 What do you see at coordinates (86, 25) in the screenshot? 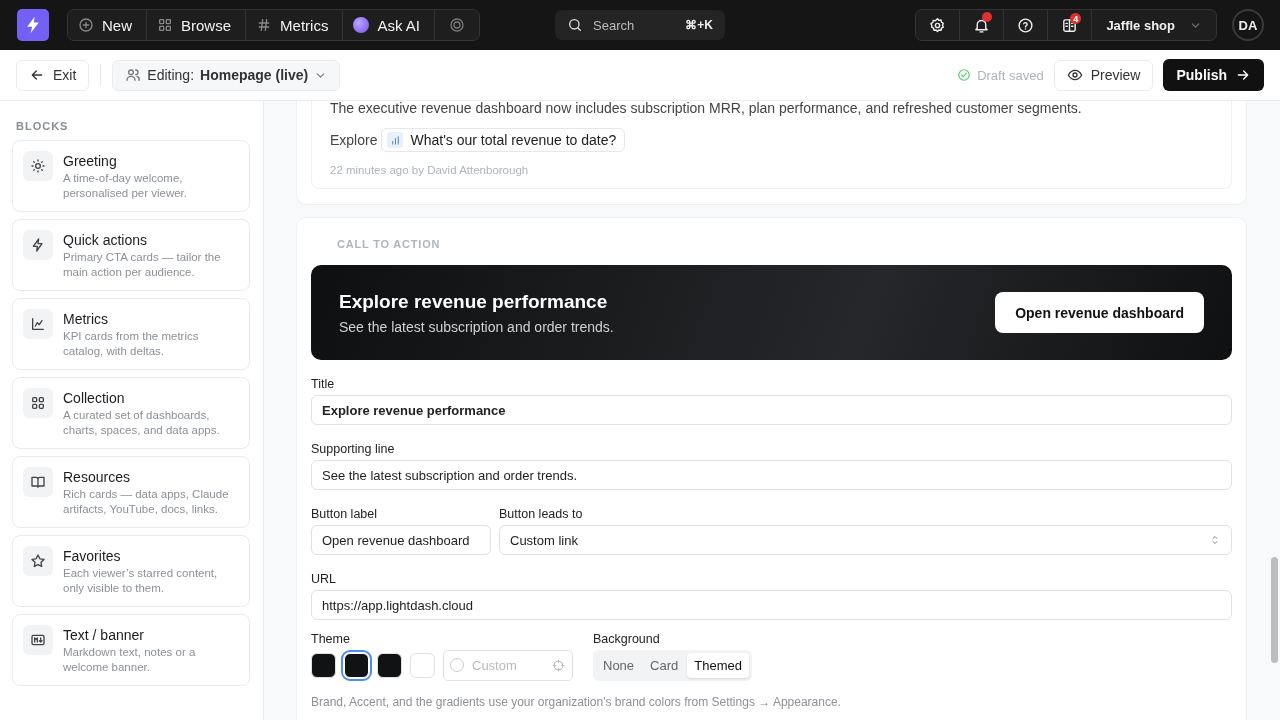
I see `plus-icon` at bounding box center [86, 25].